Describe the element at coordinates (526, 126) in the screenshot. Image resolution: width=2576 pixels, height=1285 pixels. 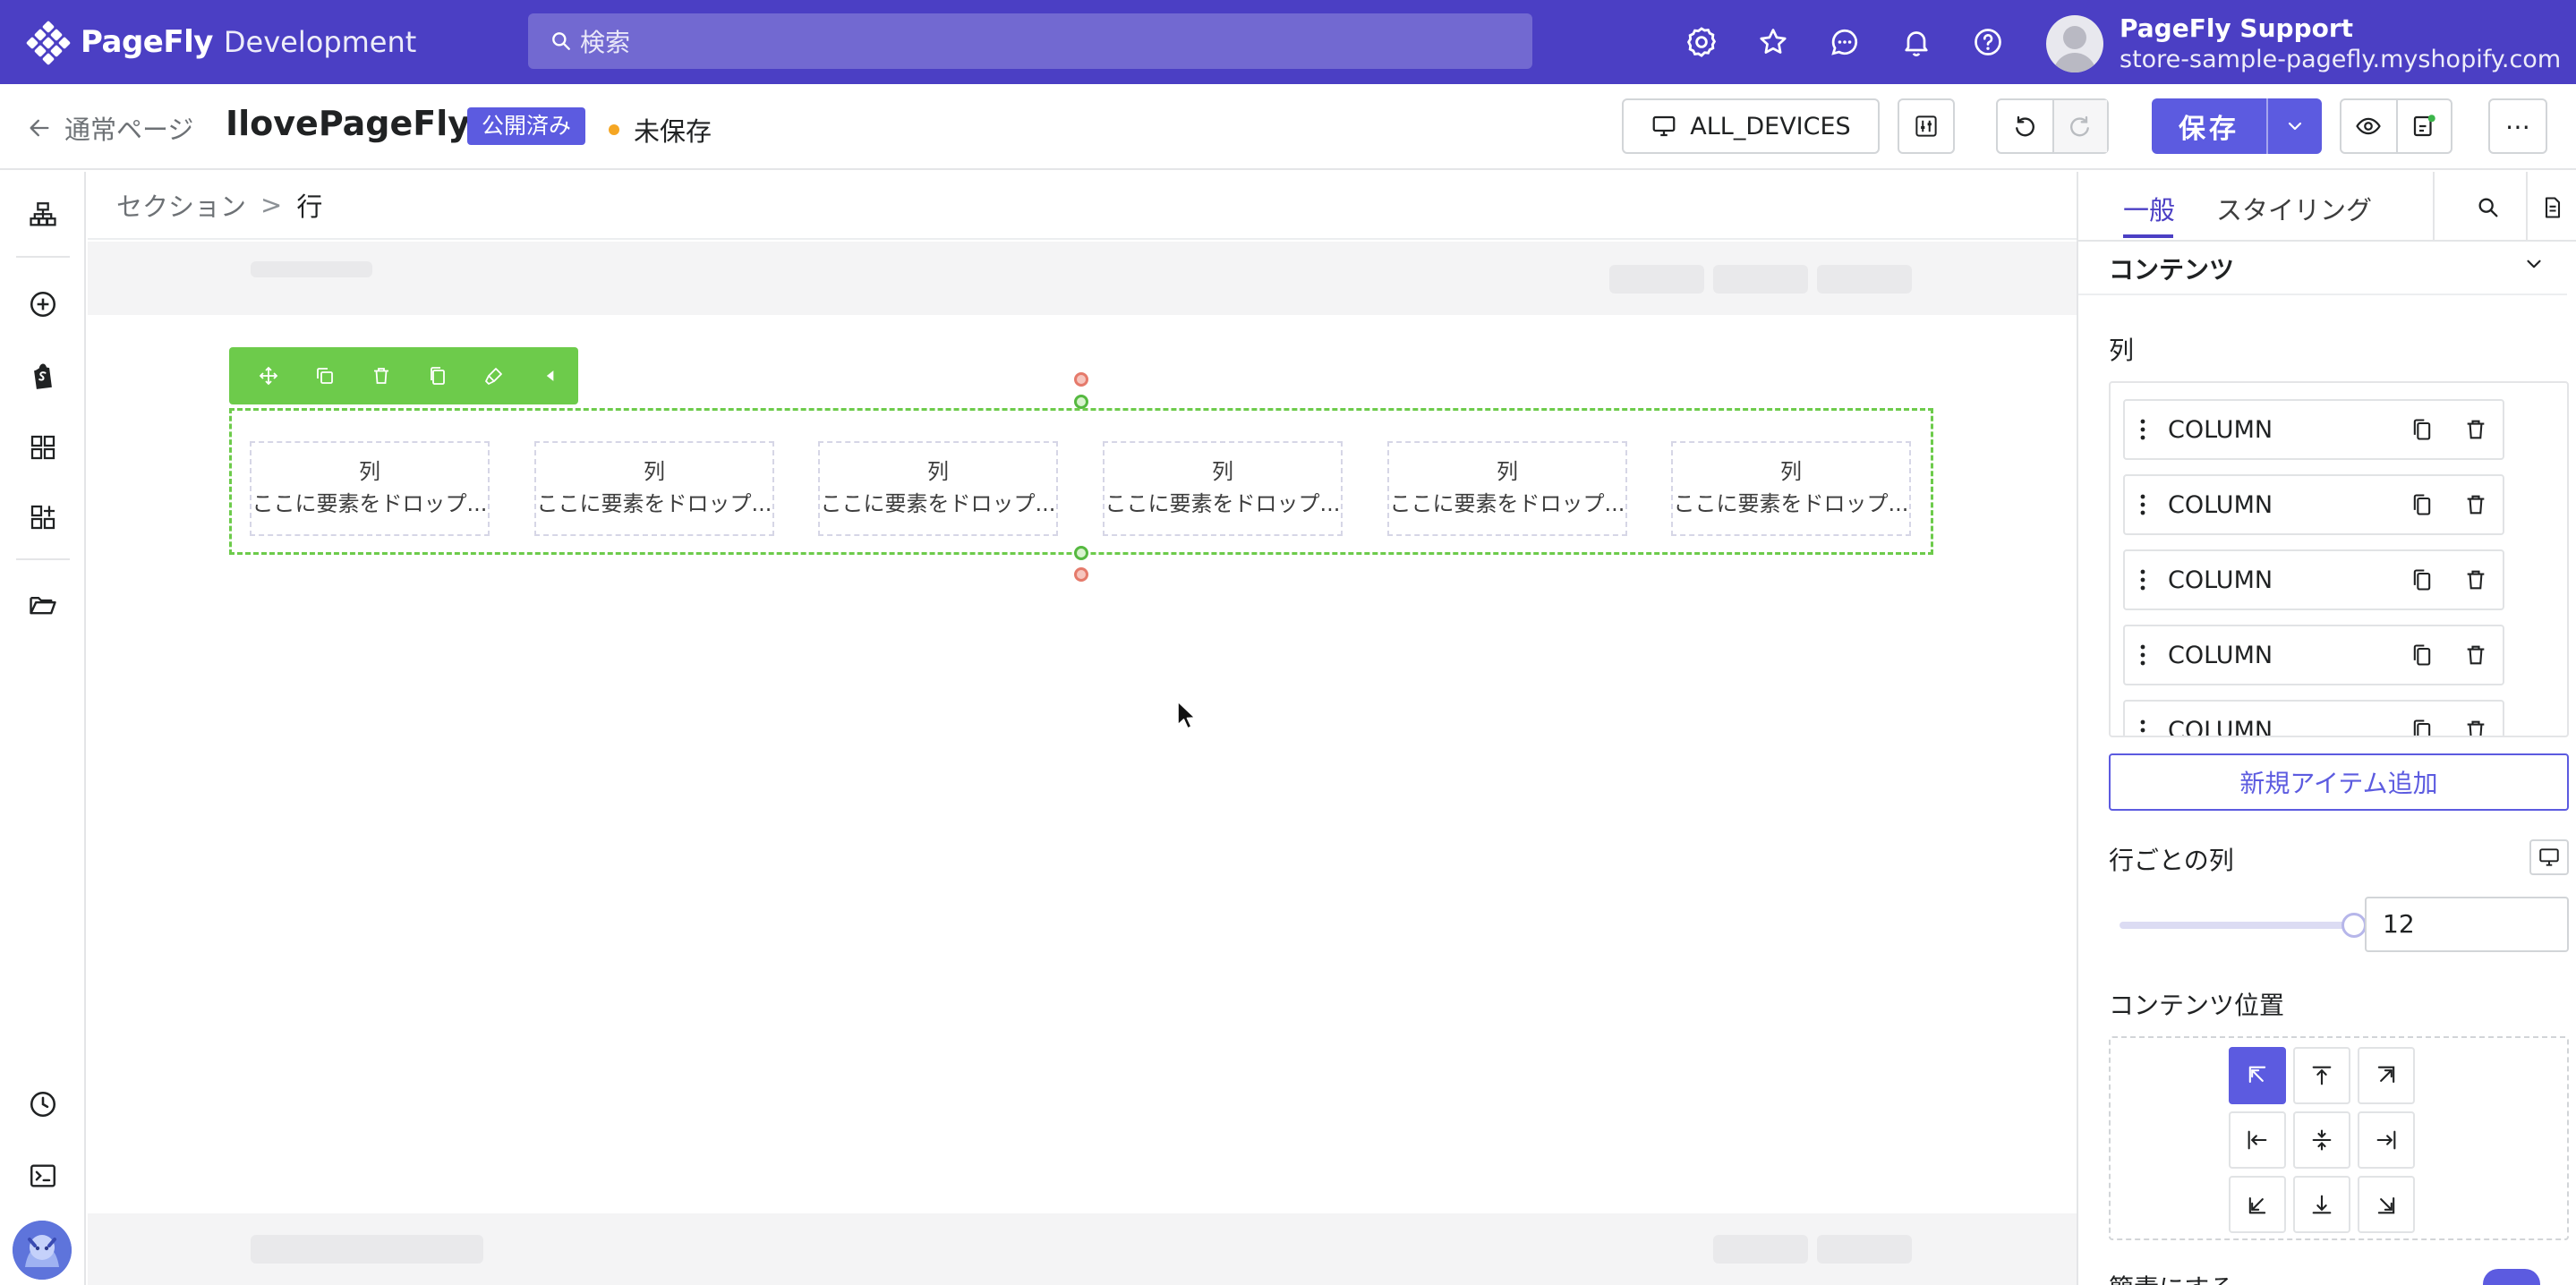
I see `status-badge: 公開済み` at that location.